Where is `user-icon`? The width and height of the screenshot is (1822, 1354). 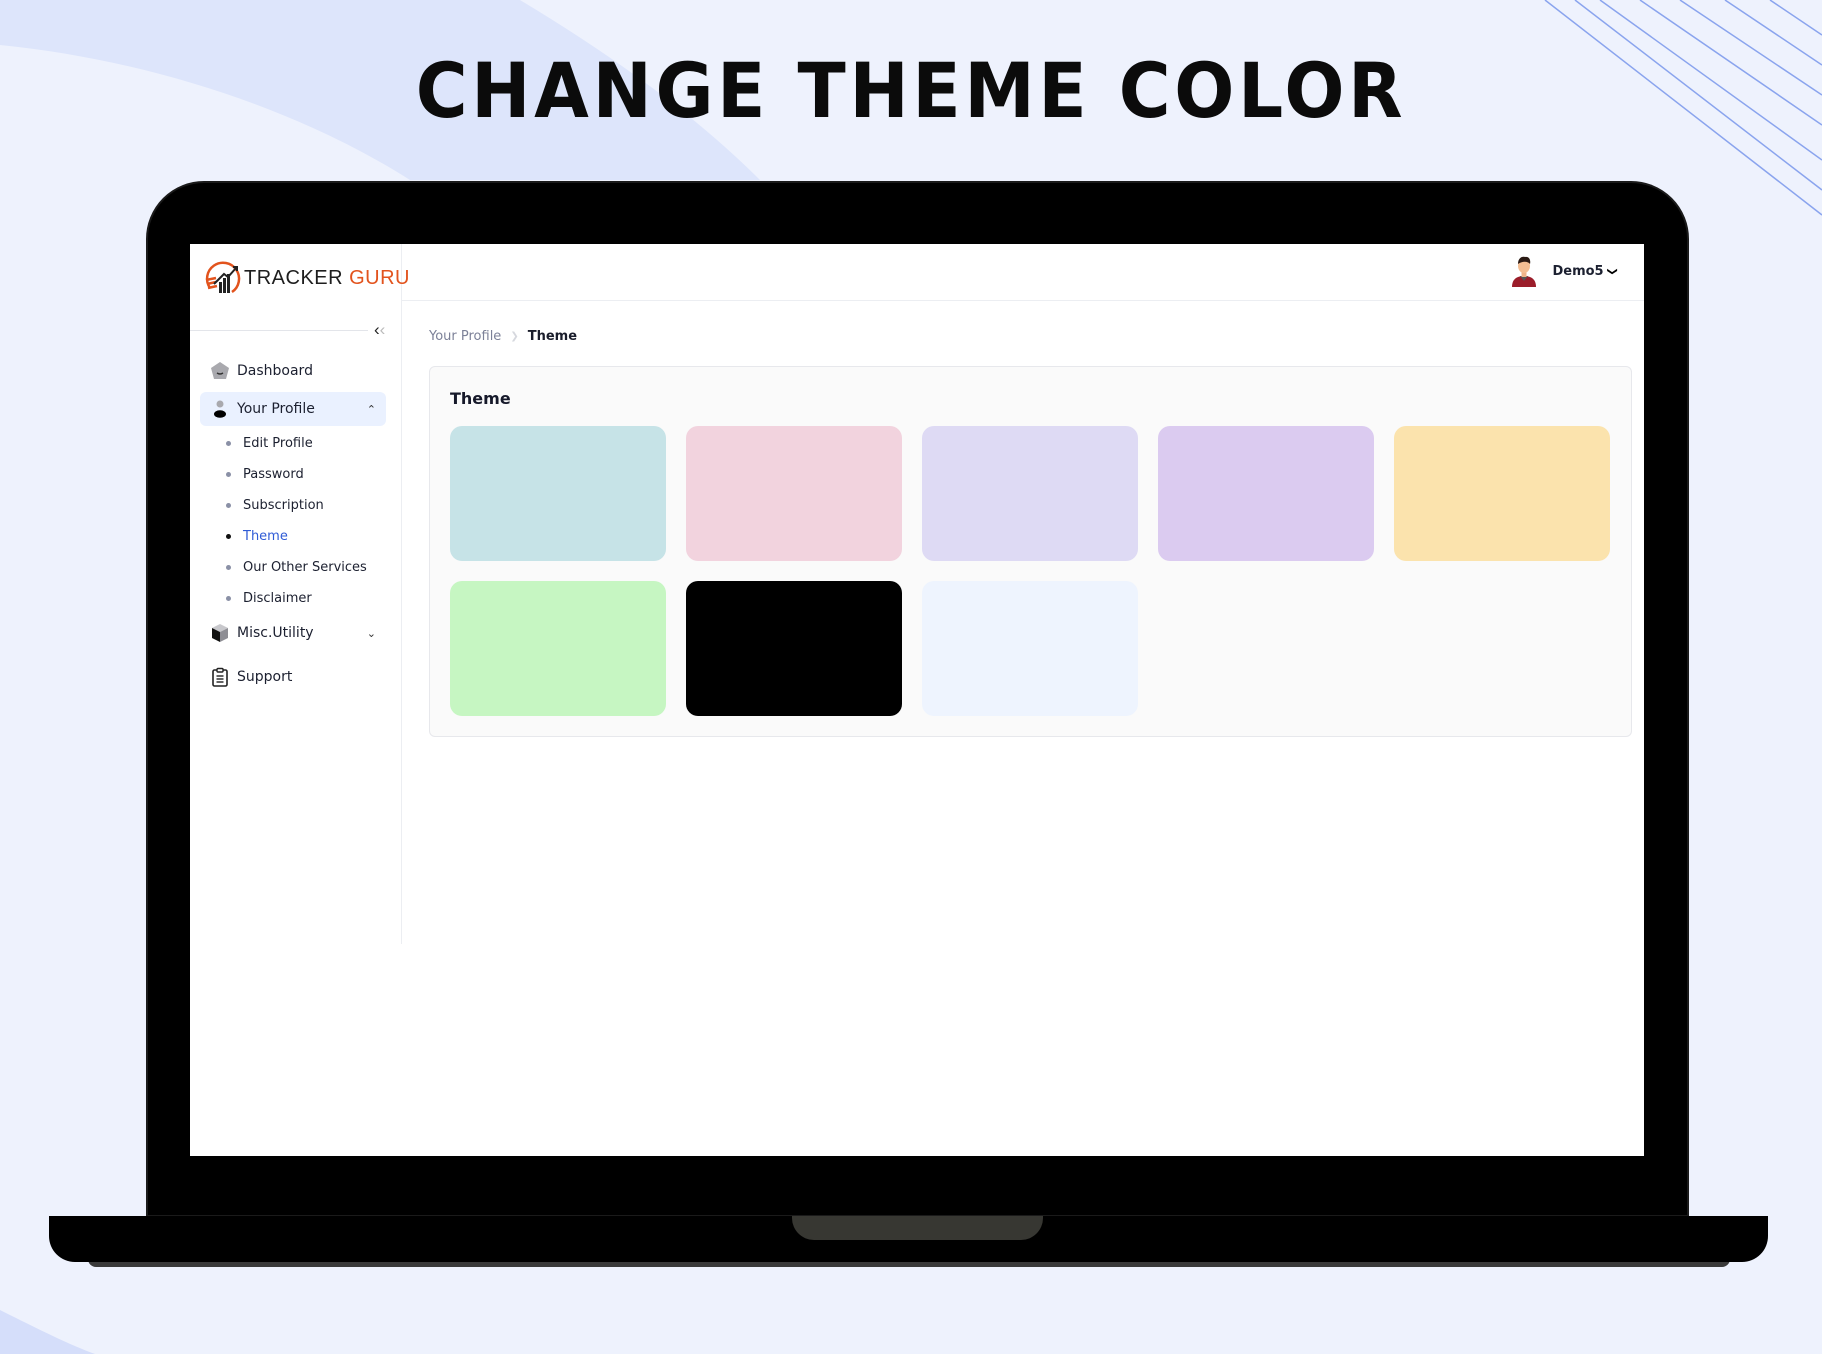
user-icon is located at coordinates (220, 409).